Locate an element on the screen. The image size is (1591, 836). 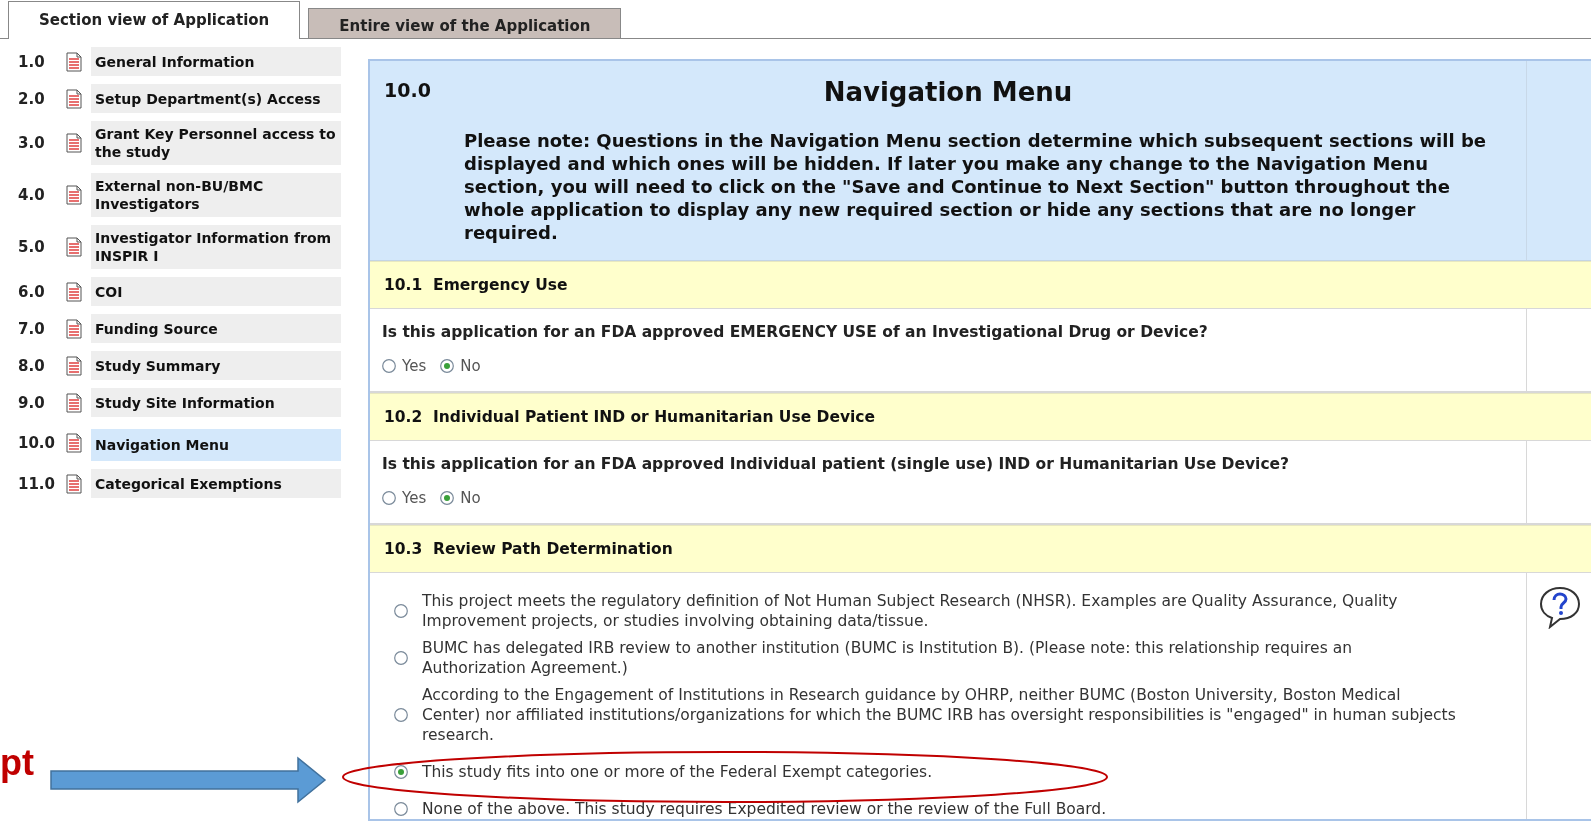
sidebar-item: Study Site Information is located at coordinates (216, 402).